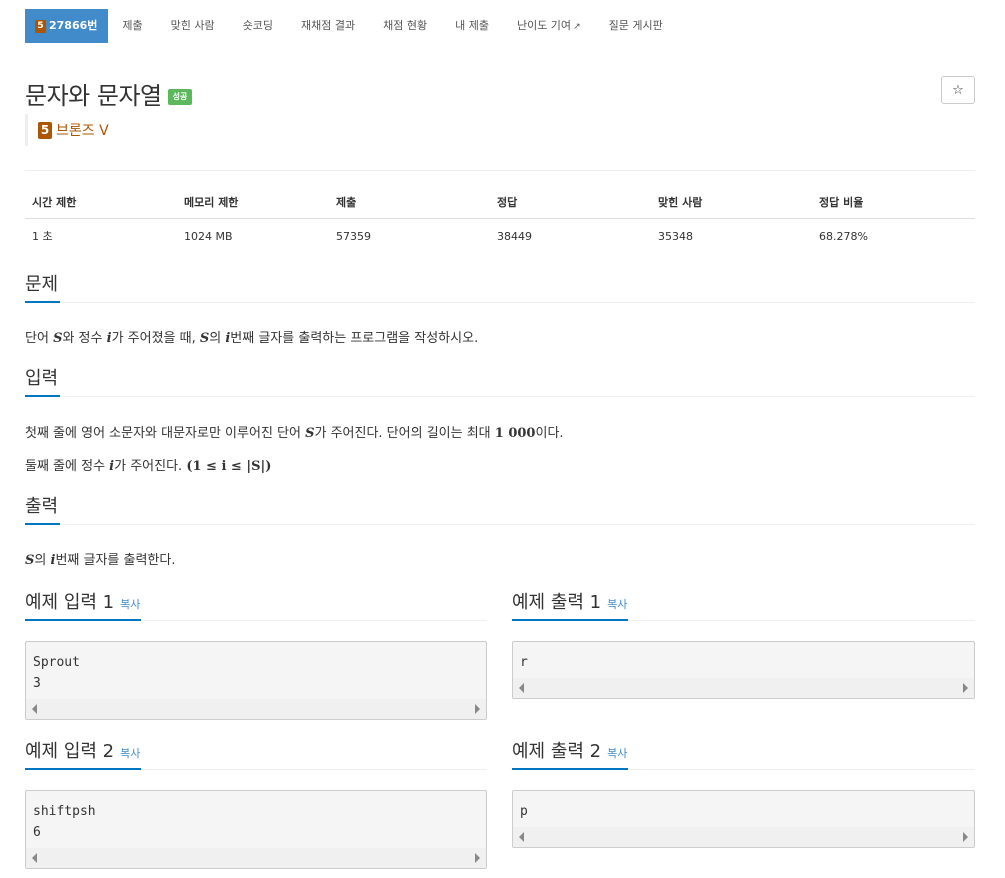 This screenshot has height=878, width=1005. What do you see at coordinates (577, 27) in the screenshot?
I see `external-link-icon: ↗` at bounding box center [577, 27].